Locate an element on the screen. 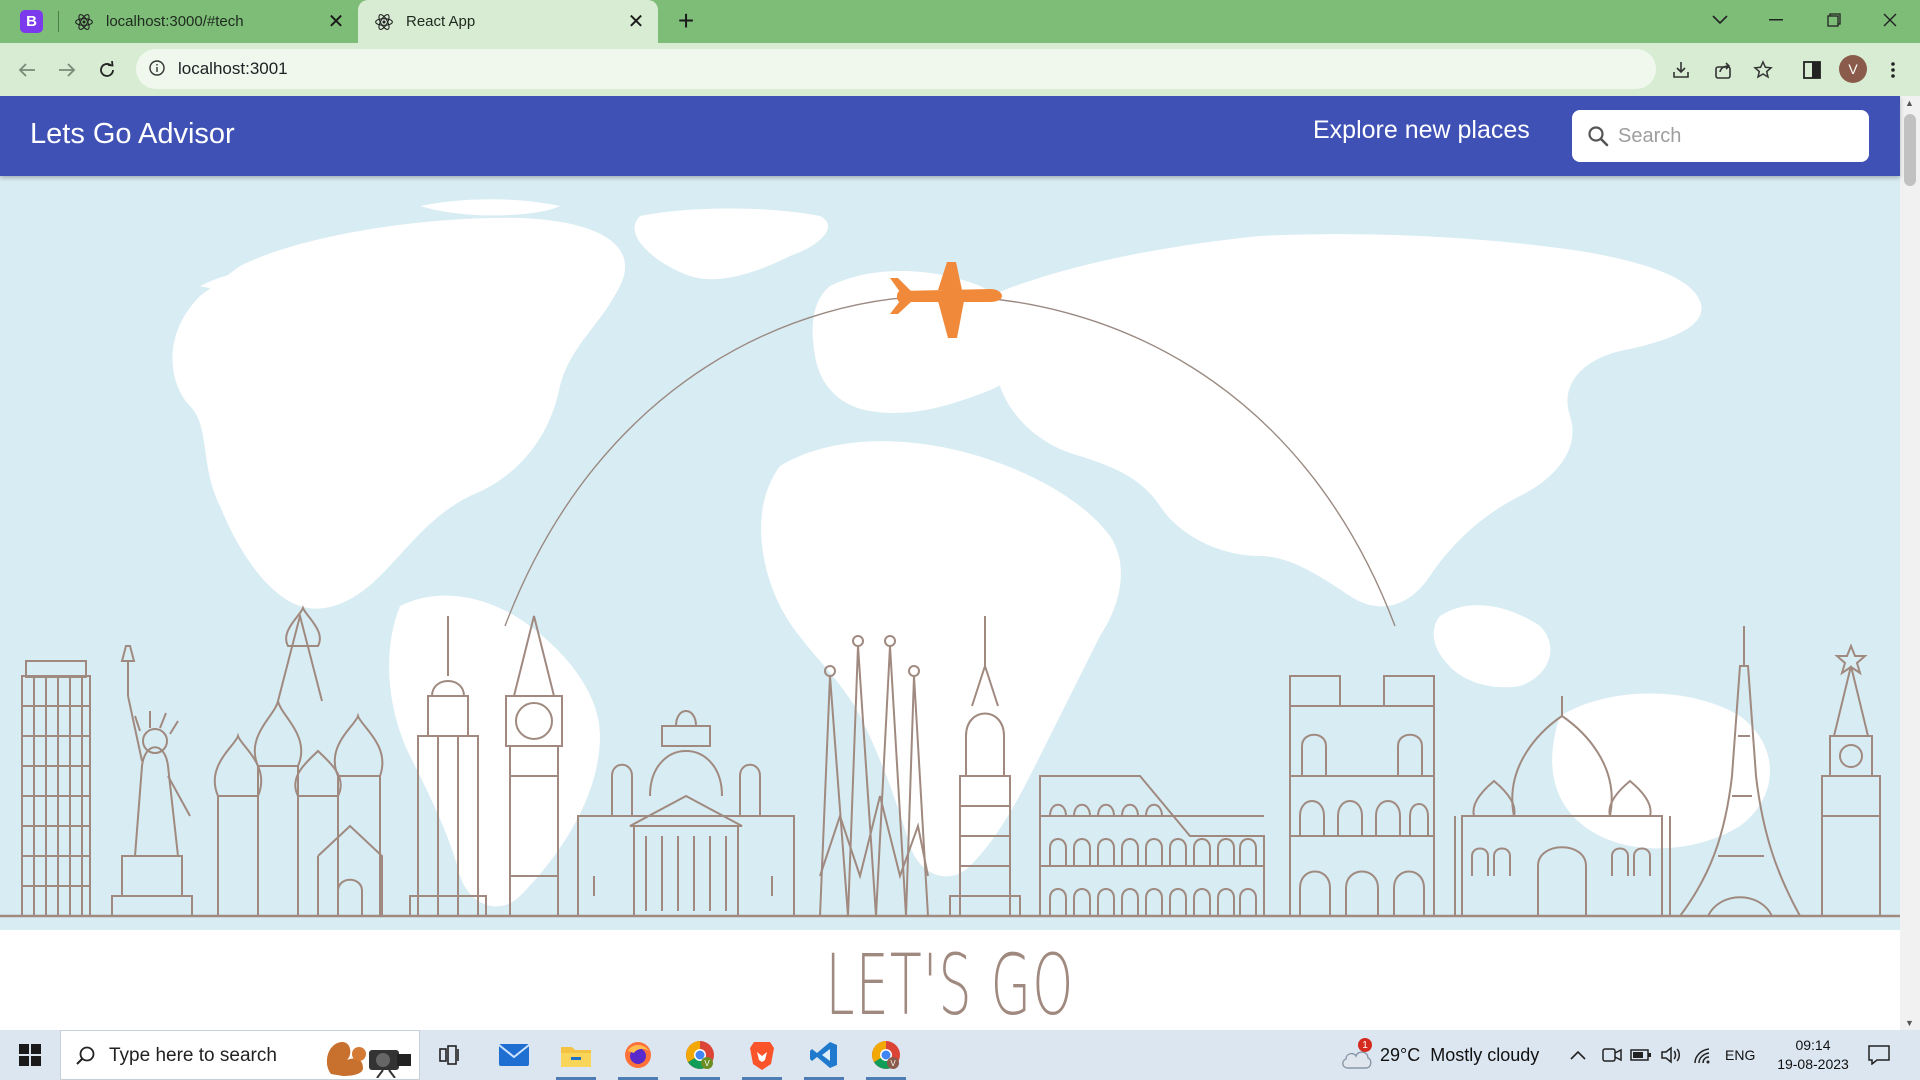  language-indicator: ENG is located at coordinates (1740, 1055).